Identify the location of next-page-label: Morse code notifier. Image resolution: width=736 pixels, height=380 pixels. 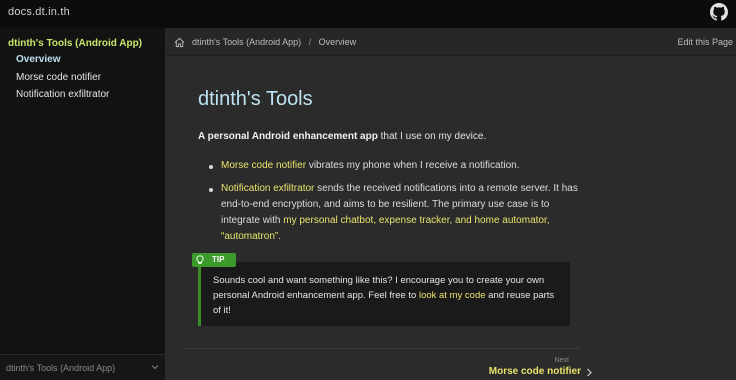
(534, 371).